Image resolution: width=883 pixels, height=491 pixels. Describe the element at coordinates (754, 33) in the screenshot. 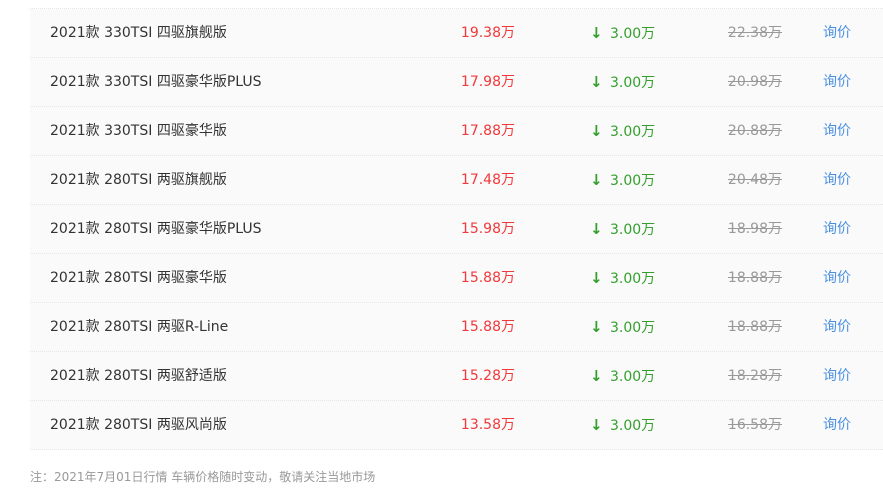

I see `original-price: 22.38万` at that location.